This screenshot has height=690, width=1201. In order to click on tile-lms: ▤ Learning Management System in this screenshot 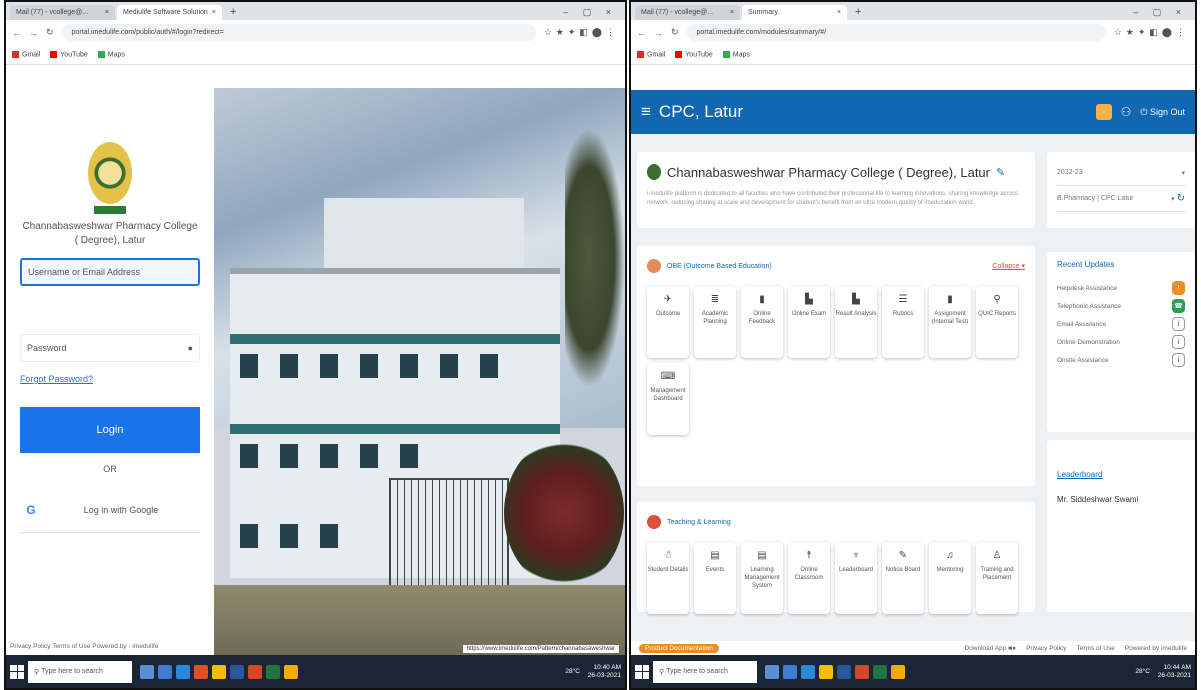, I will do `click(762, 578)`.